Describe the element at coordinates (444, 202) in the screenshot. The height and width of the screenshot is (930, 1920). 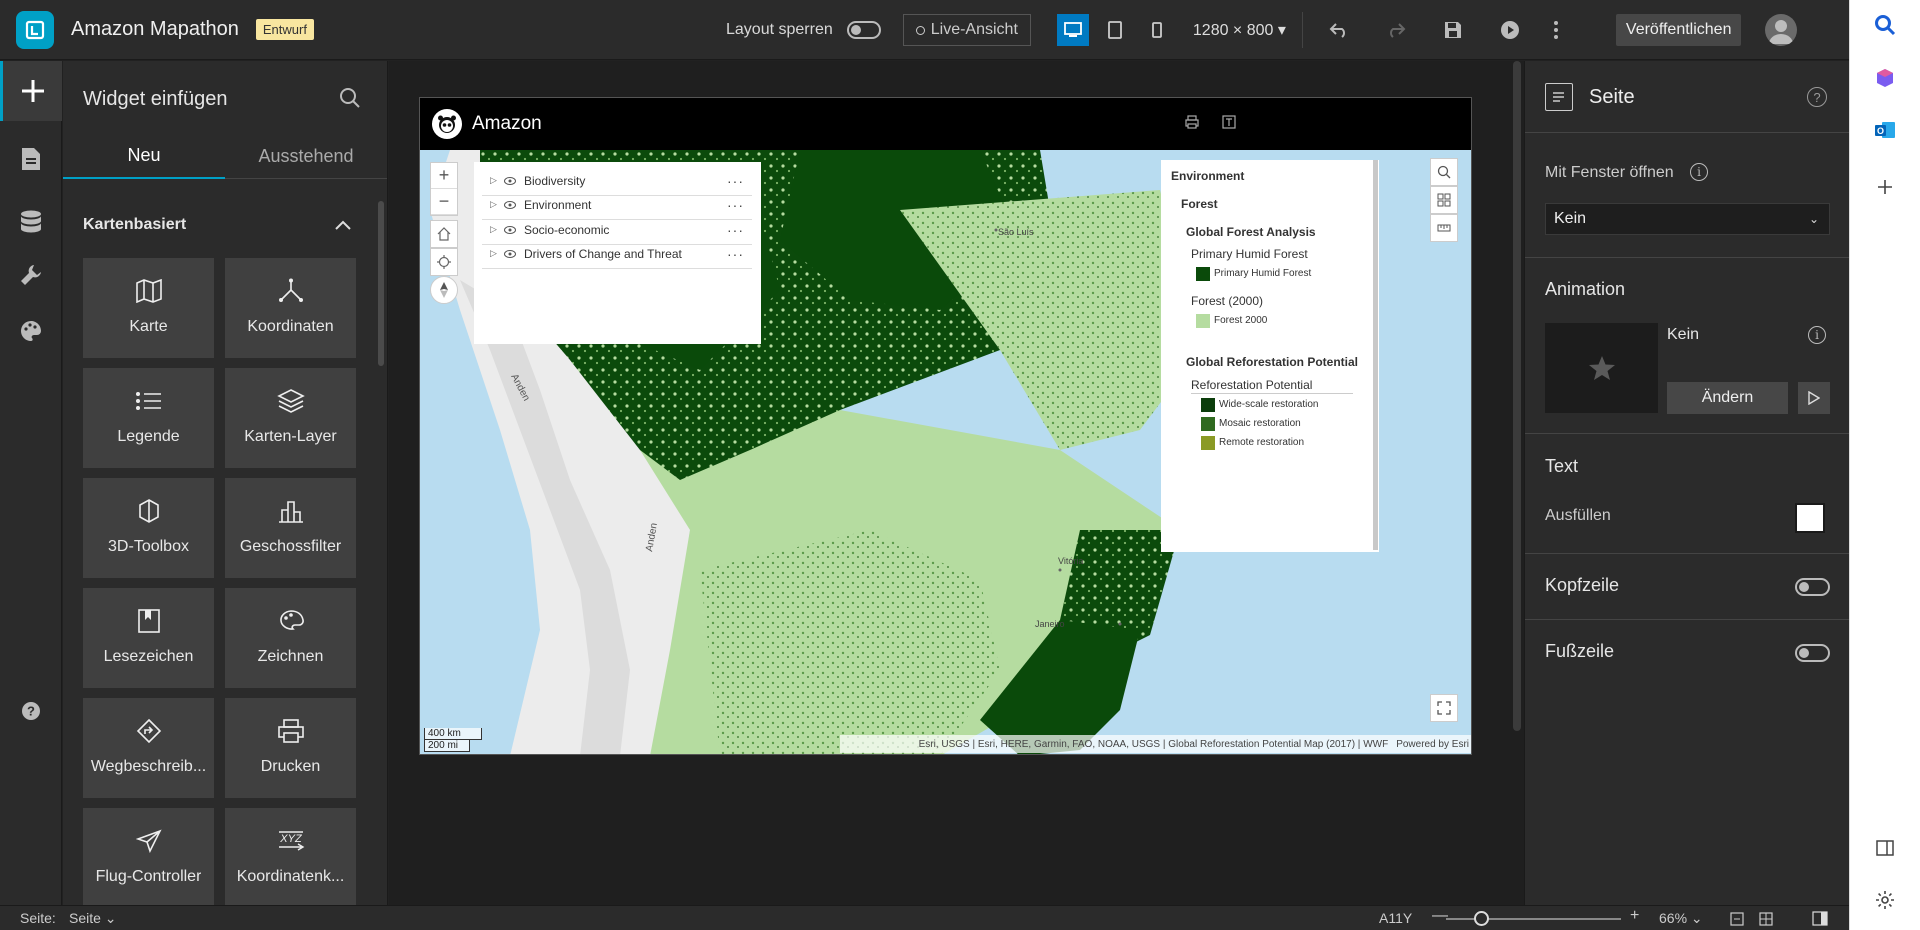
I see `zoom-out-button: −` at that location.